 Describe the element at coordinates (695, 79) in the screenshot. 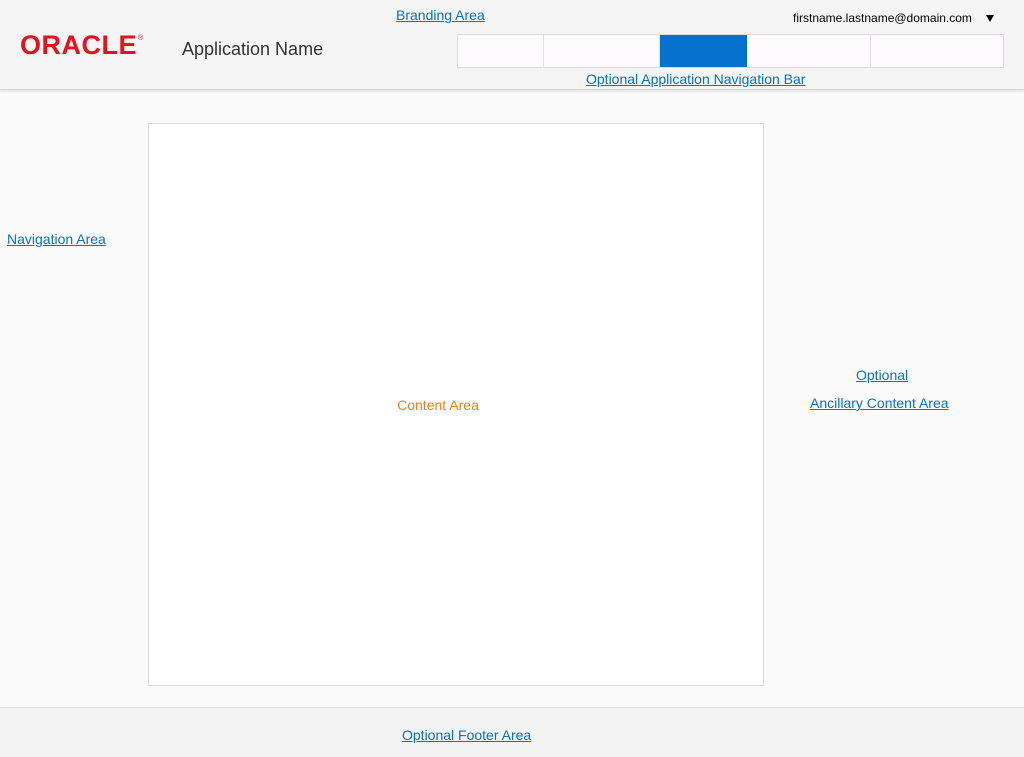

I see `navbar-area-link: Optional Application Navigation Bar` at that location.